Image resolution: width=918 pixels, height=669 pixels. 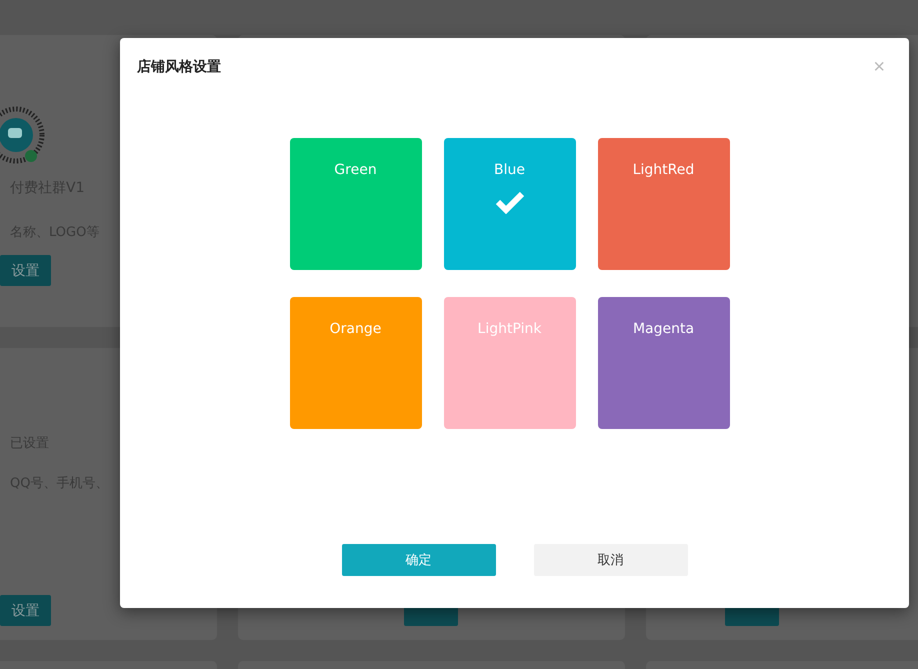 What do you see at coordinates (179, 67) in the screenshot?
I see `dialog-title: 店铺风格设置` at bounding box center [179, 67].